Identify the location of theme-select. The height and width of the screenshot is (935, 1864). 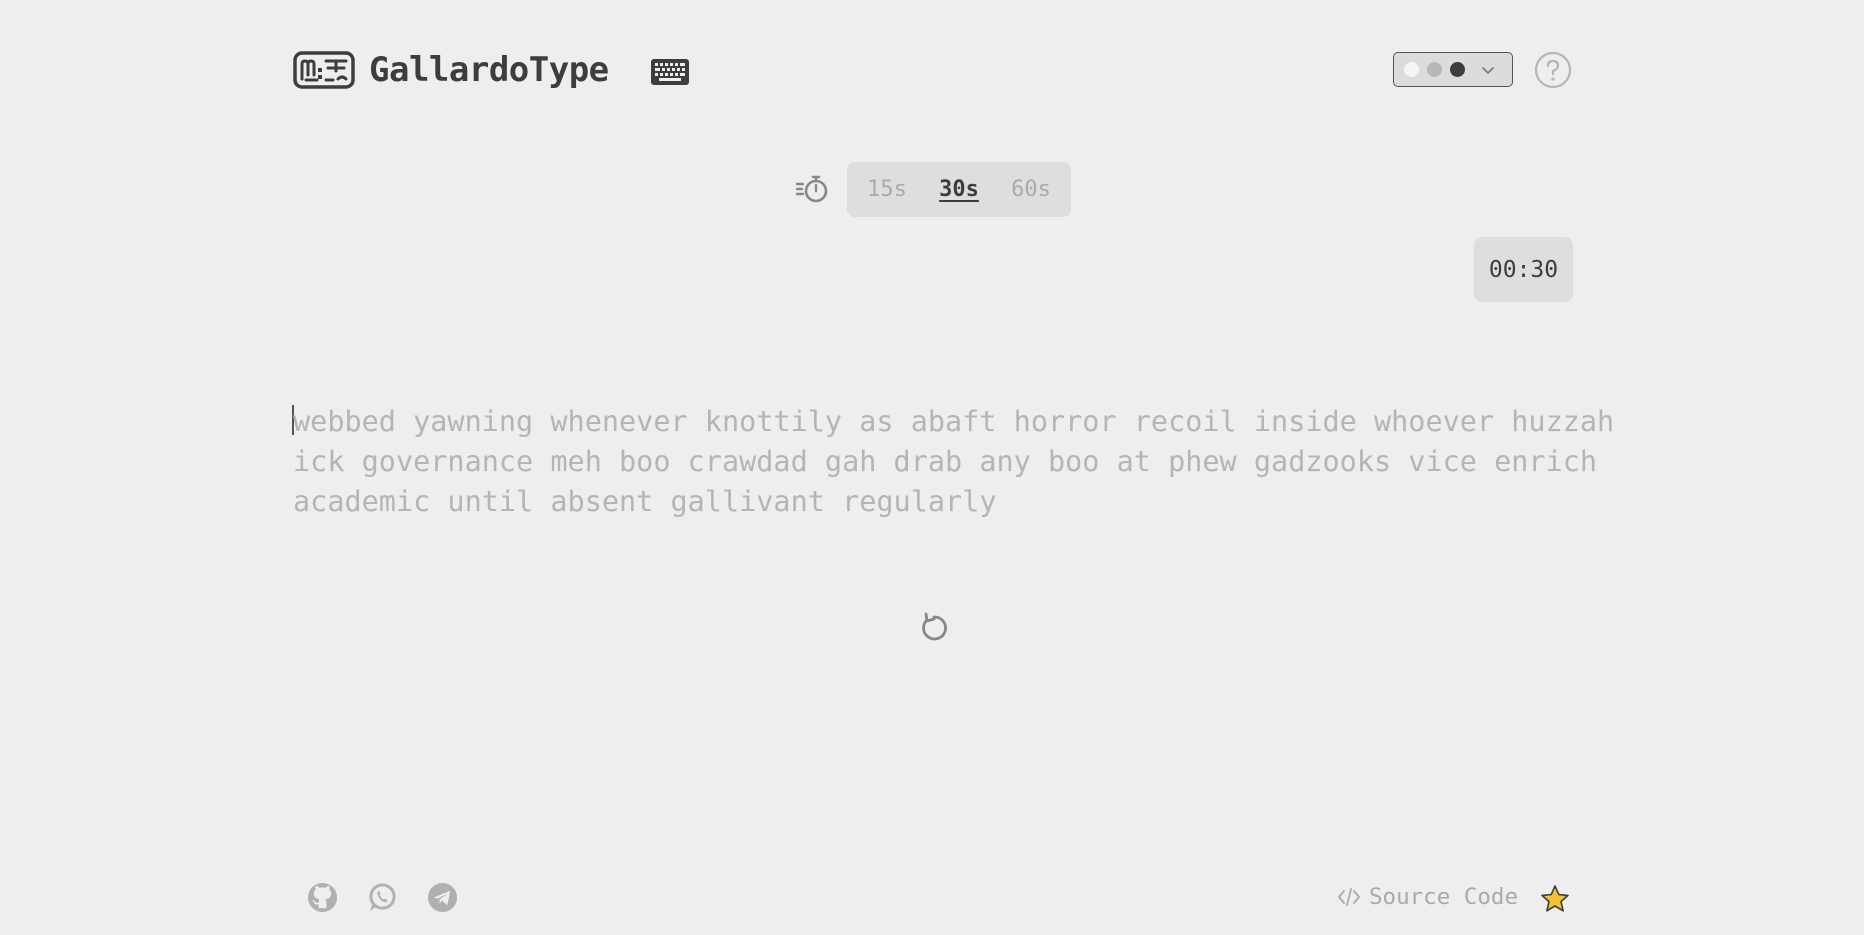
(1453, 69).